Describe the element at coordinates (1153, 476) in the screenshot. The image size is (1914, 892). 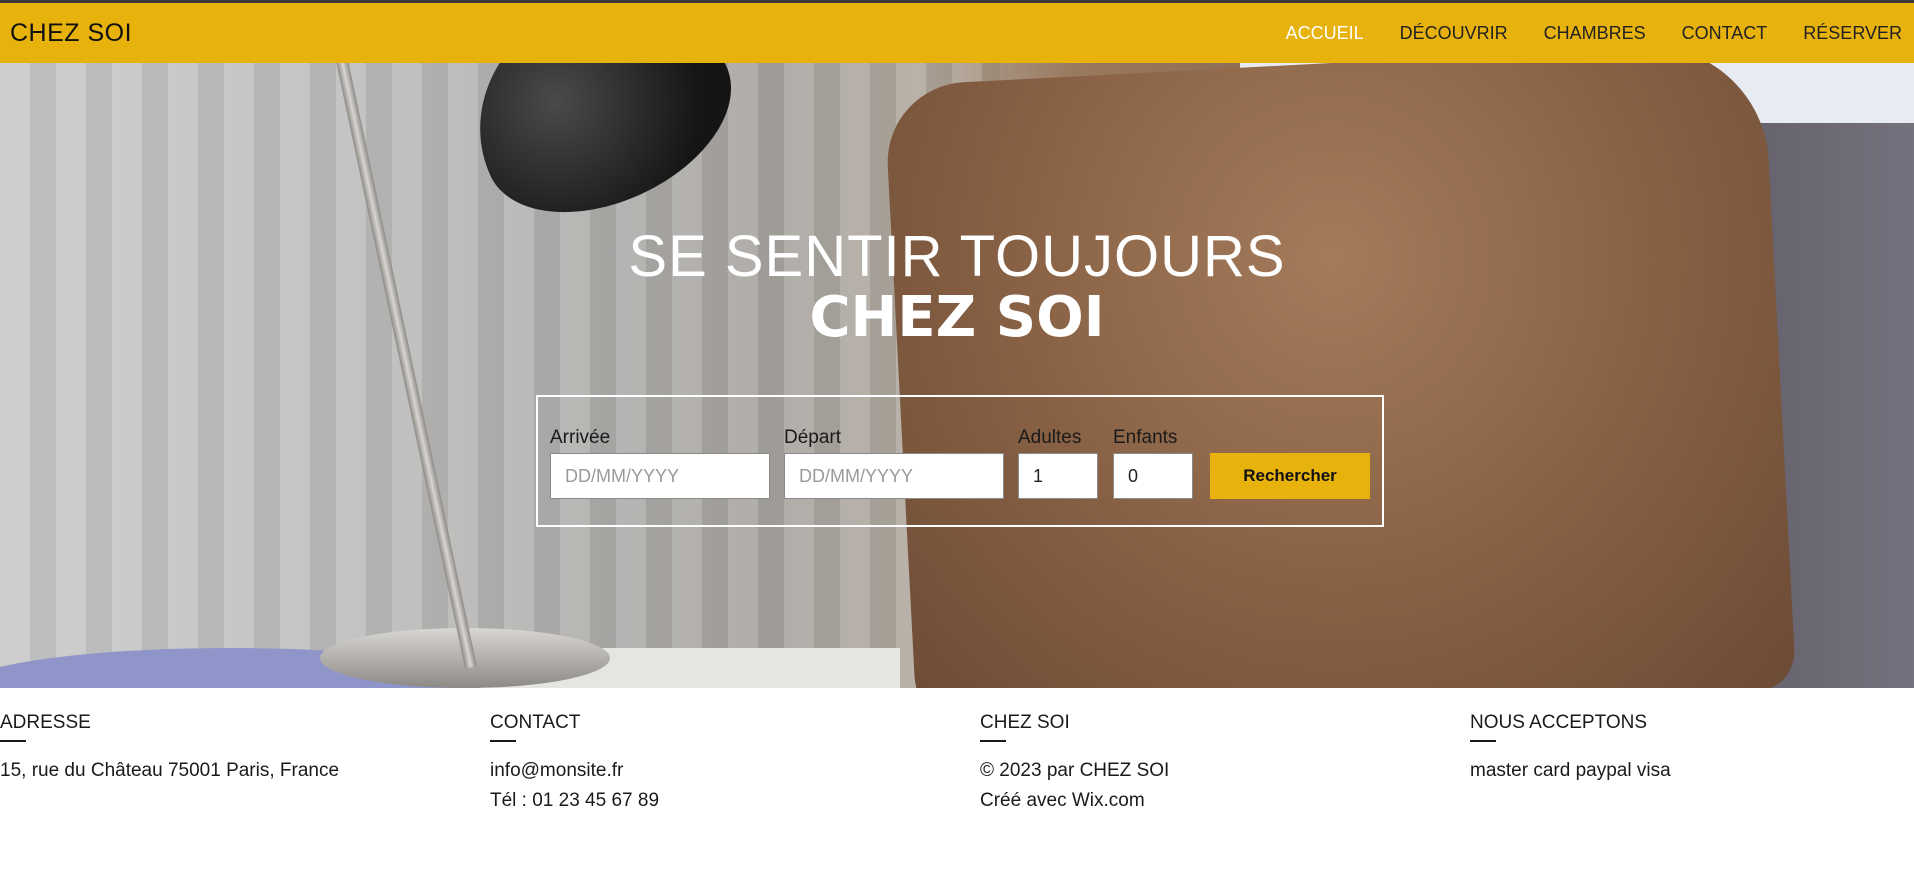
I see `children-input` at that location.